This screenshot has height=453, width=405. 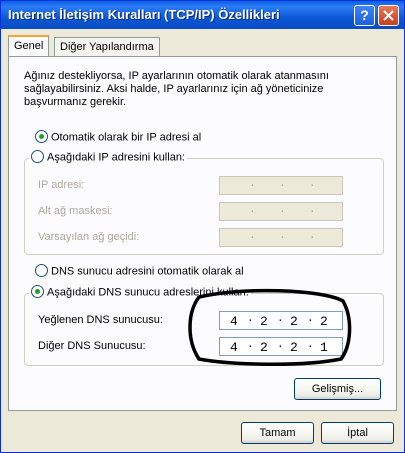 I want to click on tab-genel: Genel, so click(x=29, y=45).